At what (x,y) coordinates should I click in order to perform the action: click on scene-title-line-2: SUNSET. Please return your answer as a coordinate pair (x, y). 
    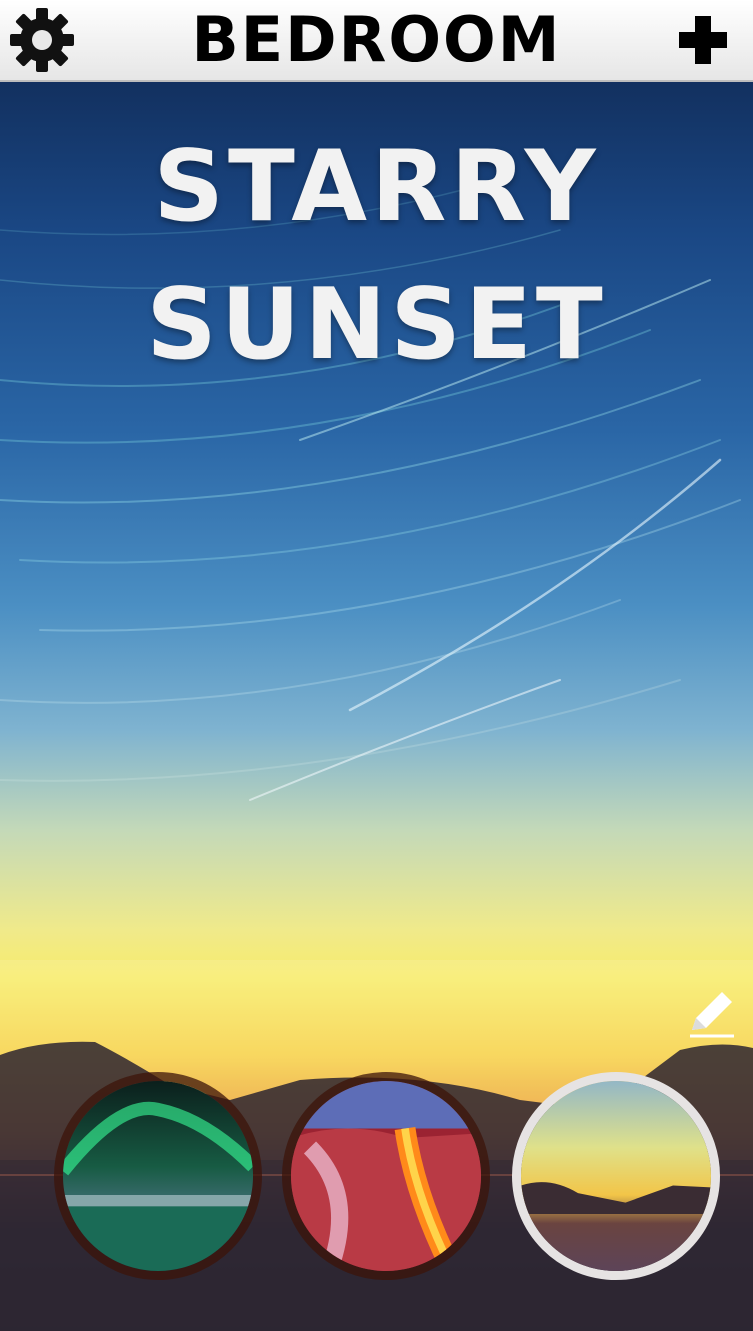
    Looking at the image, I should click on (376, 325).